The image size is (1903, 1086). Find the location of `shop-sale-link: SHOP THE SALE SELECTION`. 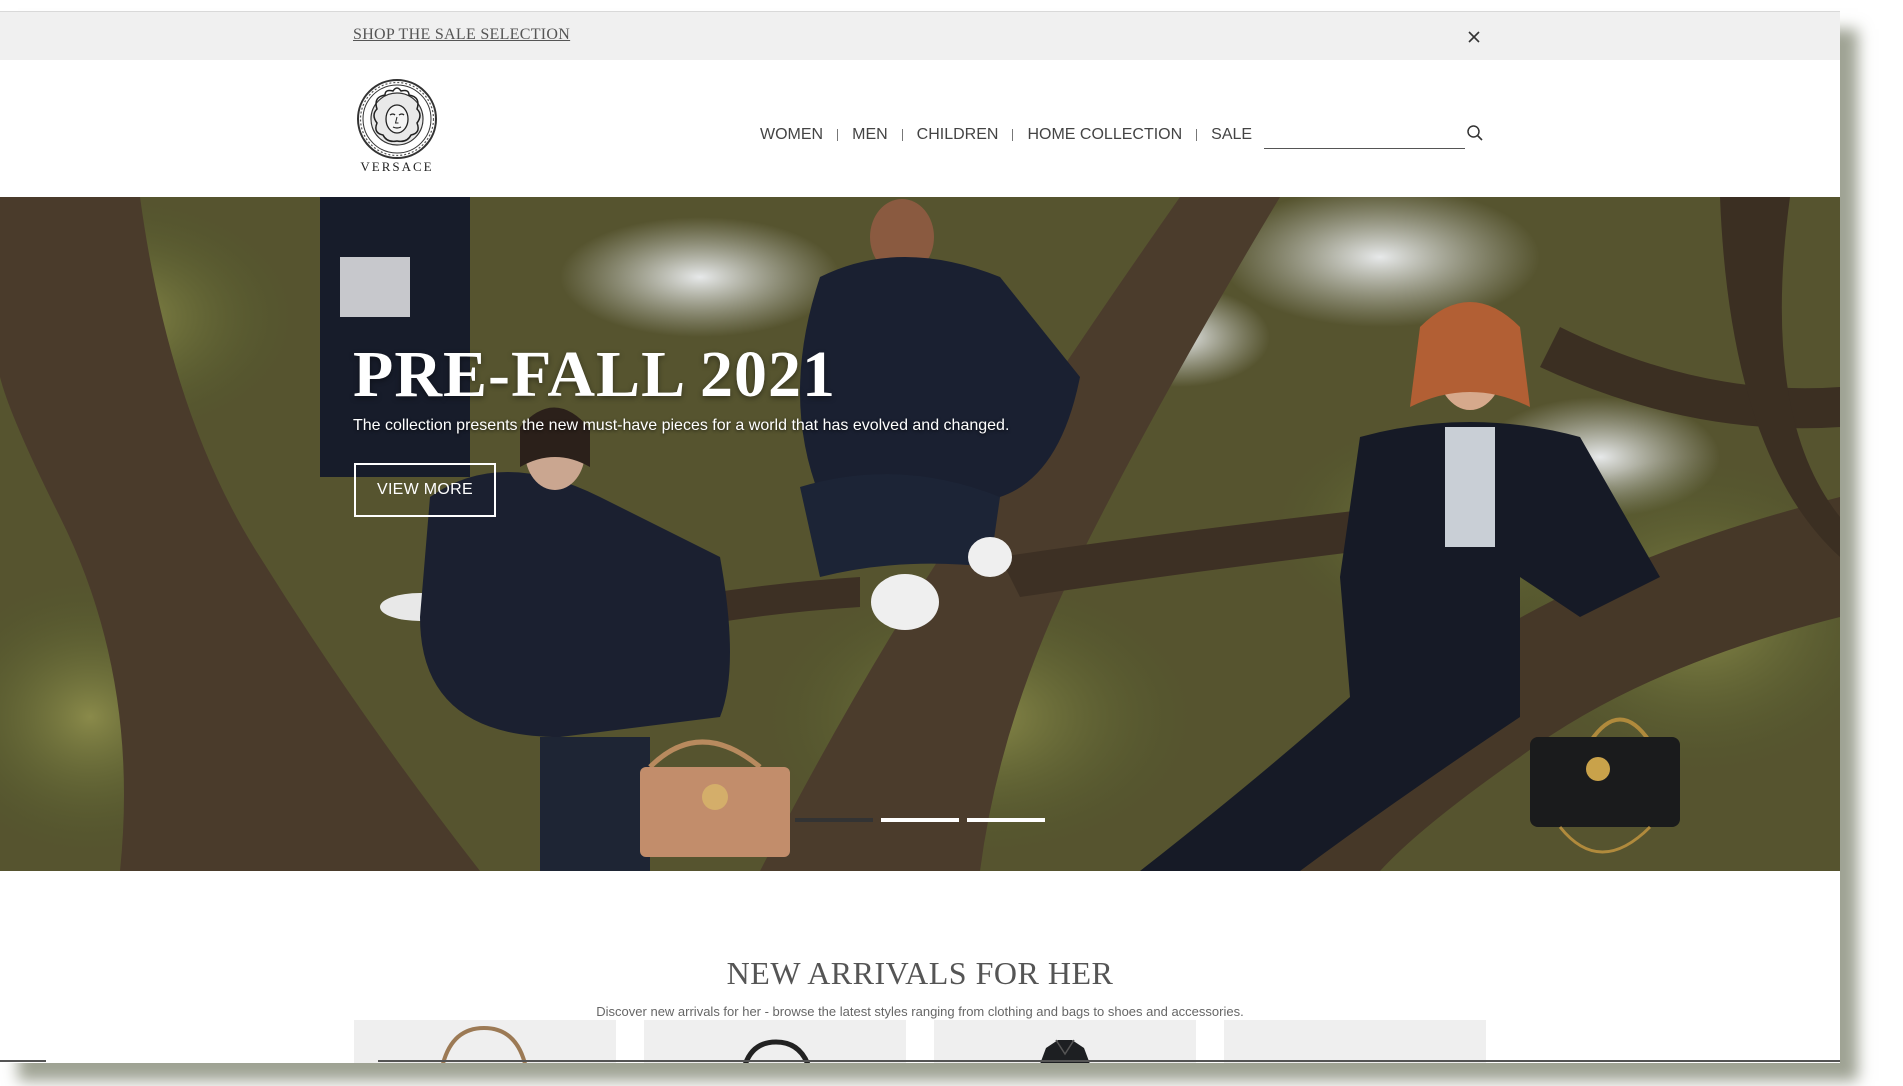

shop-sale-link: SHOP THE SALE SELECTION is located at coordinates (461, 35).